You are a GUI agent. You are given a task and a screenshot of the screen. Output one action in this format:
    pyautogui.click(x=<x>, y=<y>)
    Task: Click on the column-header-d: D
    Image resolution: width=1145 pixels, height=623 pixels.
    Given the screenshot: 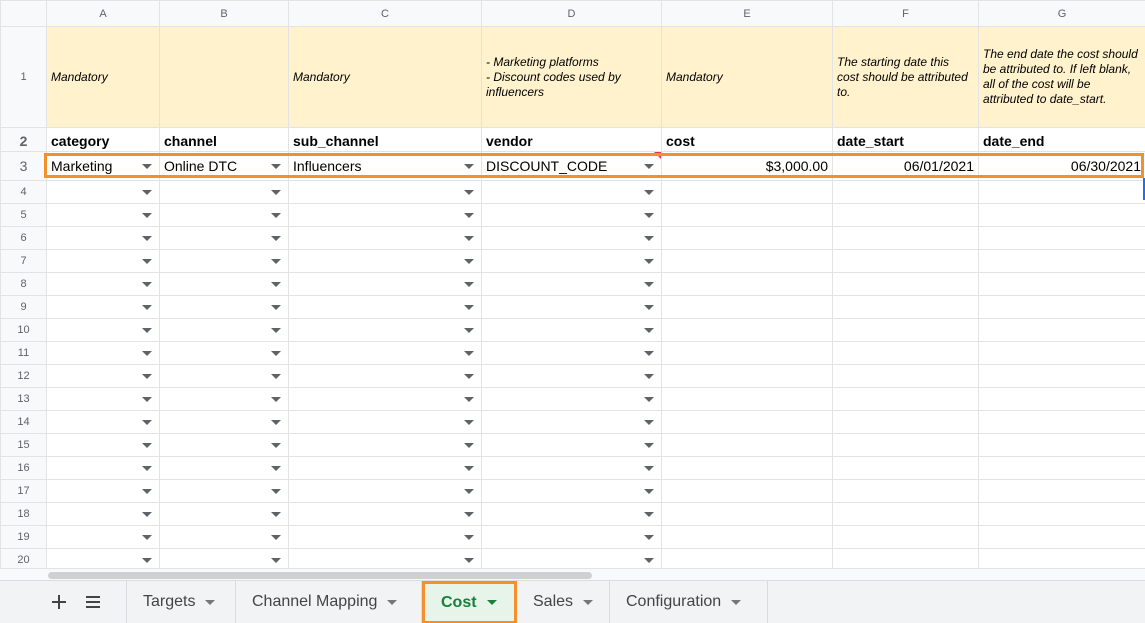 What is the action you would take?
    pyautogui.click(x=571, y=13)
    